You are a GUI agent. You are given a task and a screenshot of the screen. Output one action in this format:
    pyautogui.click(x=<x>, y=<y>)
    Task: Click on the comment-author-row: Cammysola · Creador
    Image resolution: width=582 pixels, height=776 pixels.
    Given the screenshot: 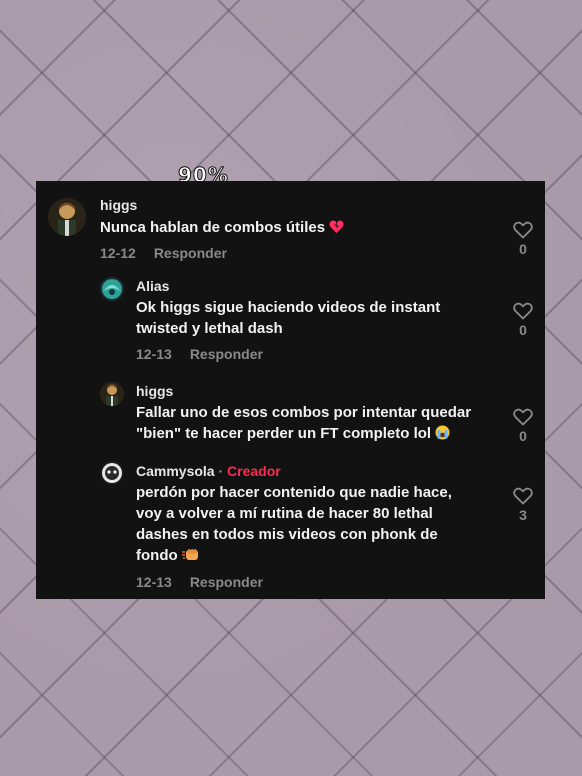 What is the action you would take?
    pyautogui.click(x=208, y=471)
    